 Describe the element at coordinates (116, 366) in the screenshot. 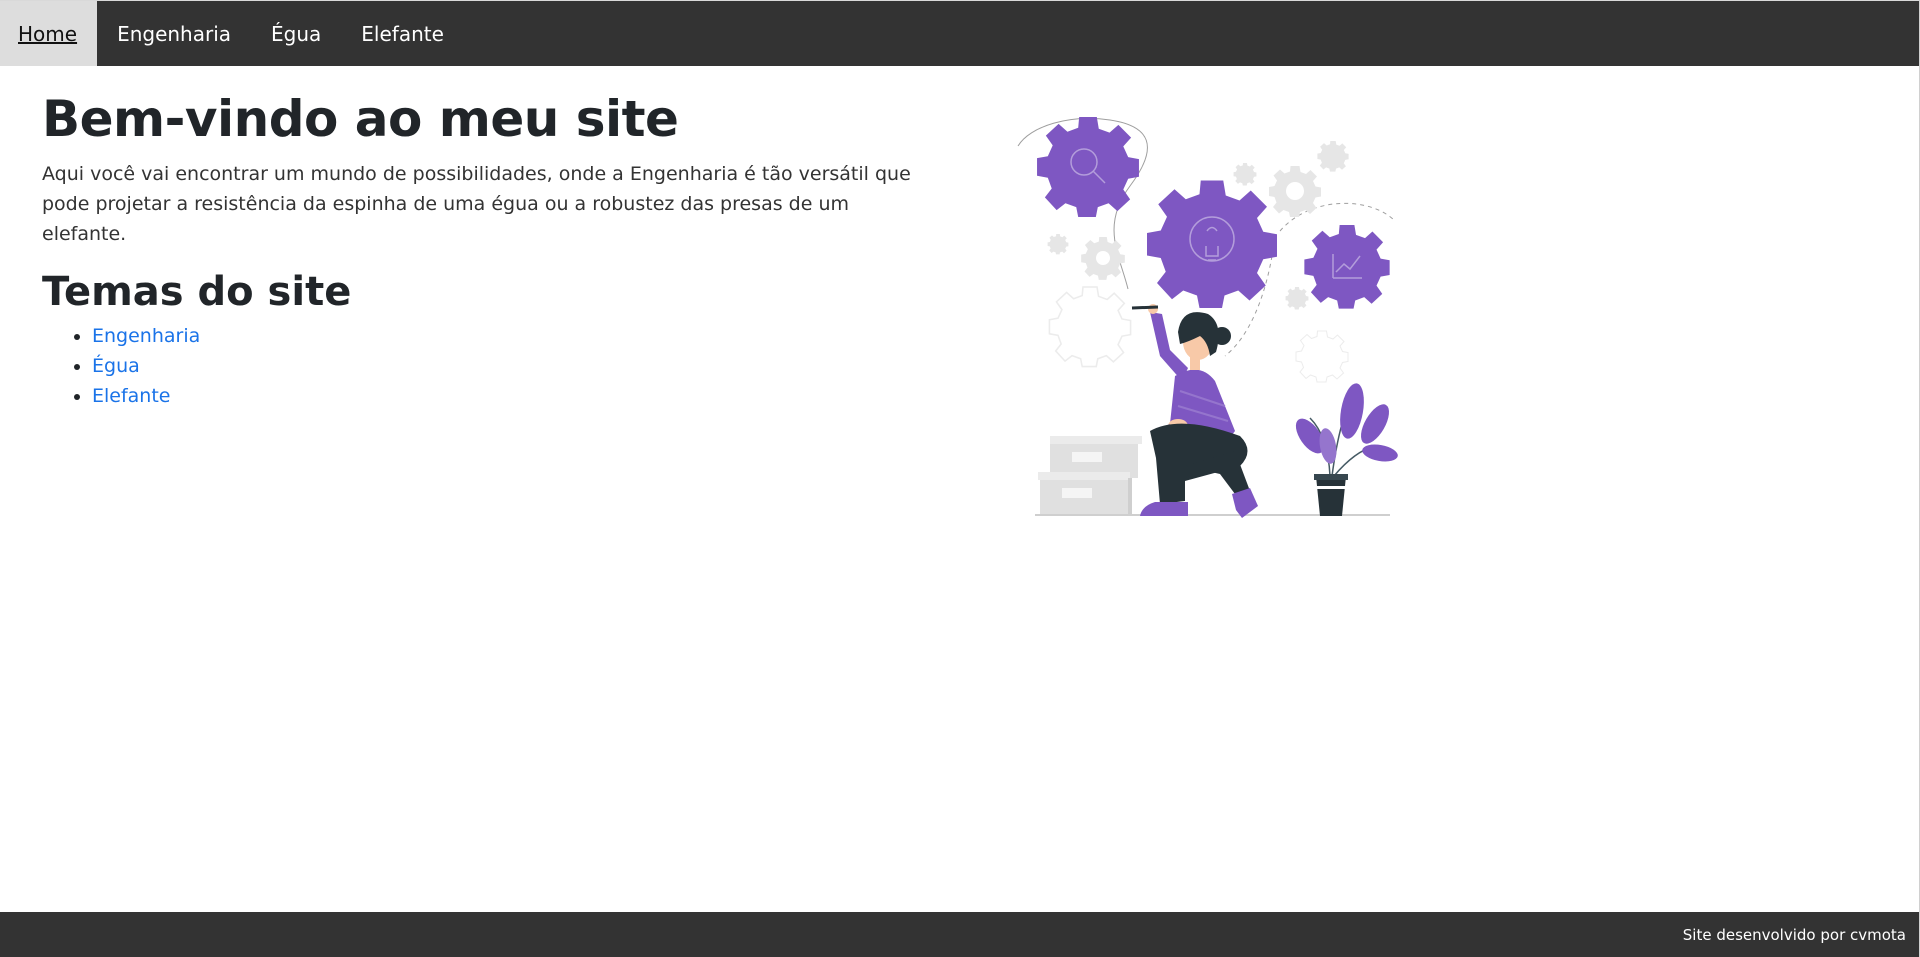

I see `topic-link-egua: Égua` at that location.